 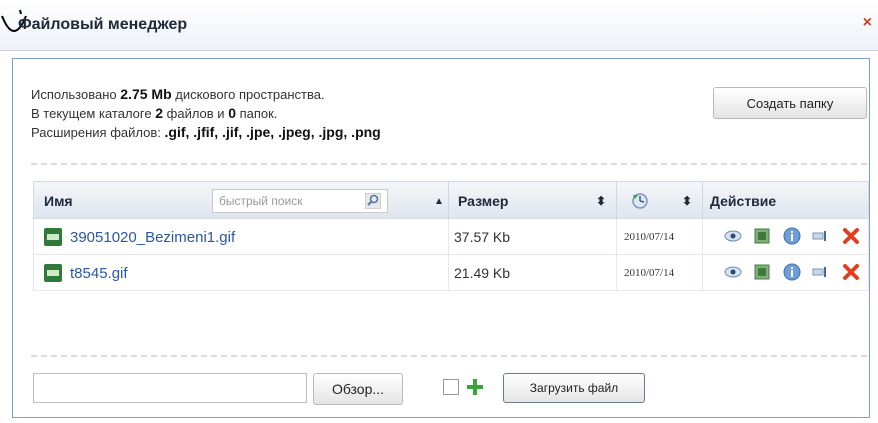 I want to click on file-name-link: t8545.gif, so click(x=99, y=273).